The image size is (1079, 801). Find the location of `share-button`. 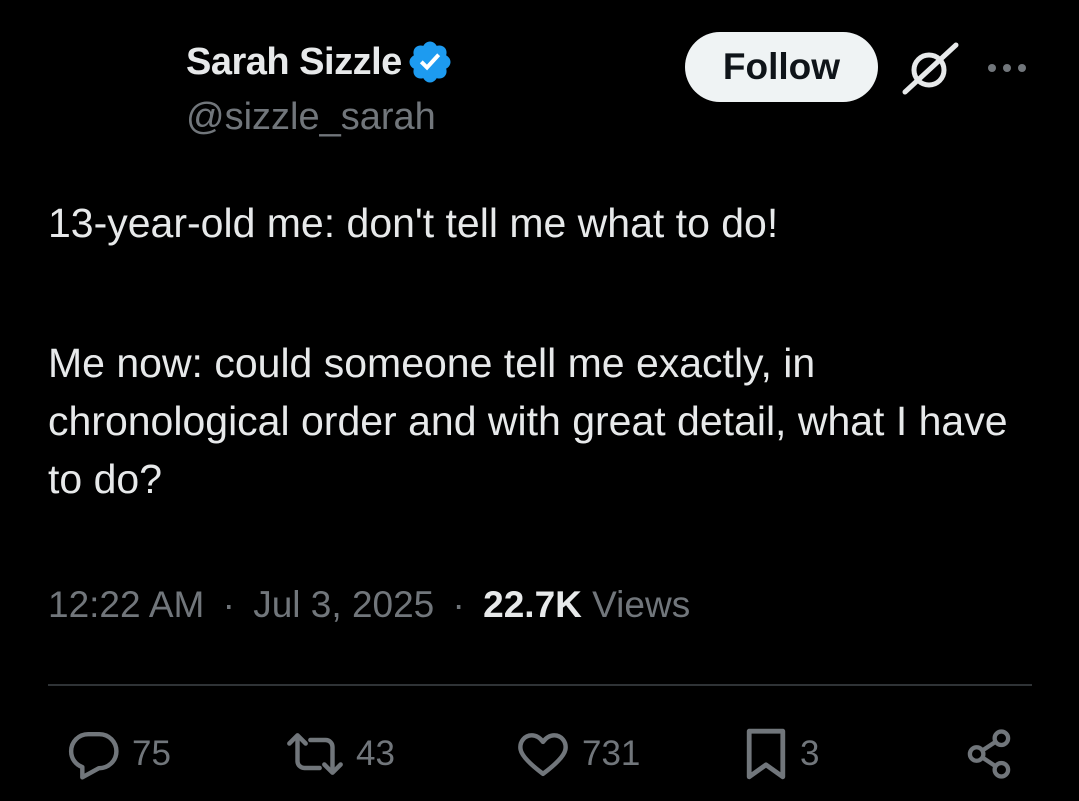

share-button is located at coordinates (989, 754).